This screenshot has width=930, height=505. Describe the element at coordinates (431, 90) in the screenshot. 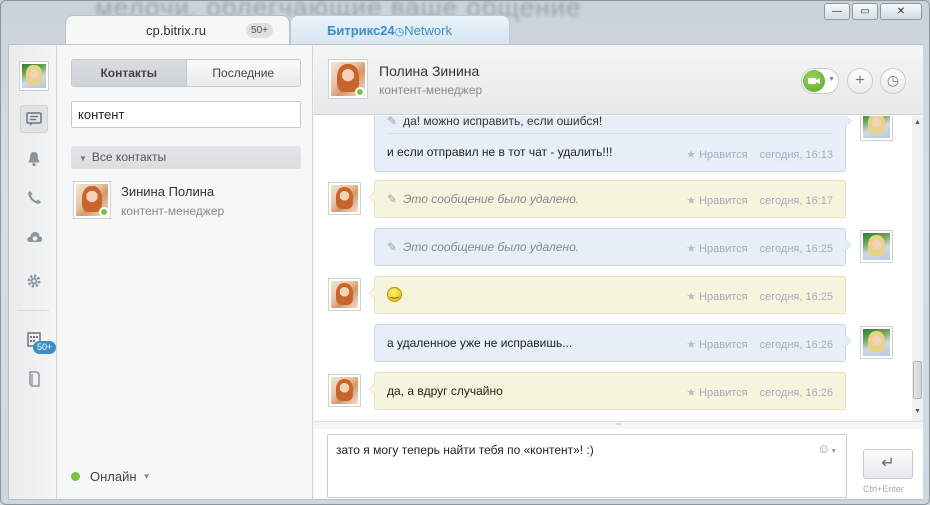

I see `chat-user-role: контент-менеджер` at that location.